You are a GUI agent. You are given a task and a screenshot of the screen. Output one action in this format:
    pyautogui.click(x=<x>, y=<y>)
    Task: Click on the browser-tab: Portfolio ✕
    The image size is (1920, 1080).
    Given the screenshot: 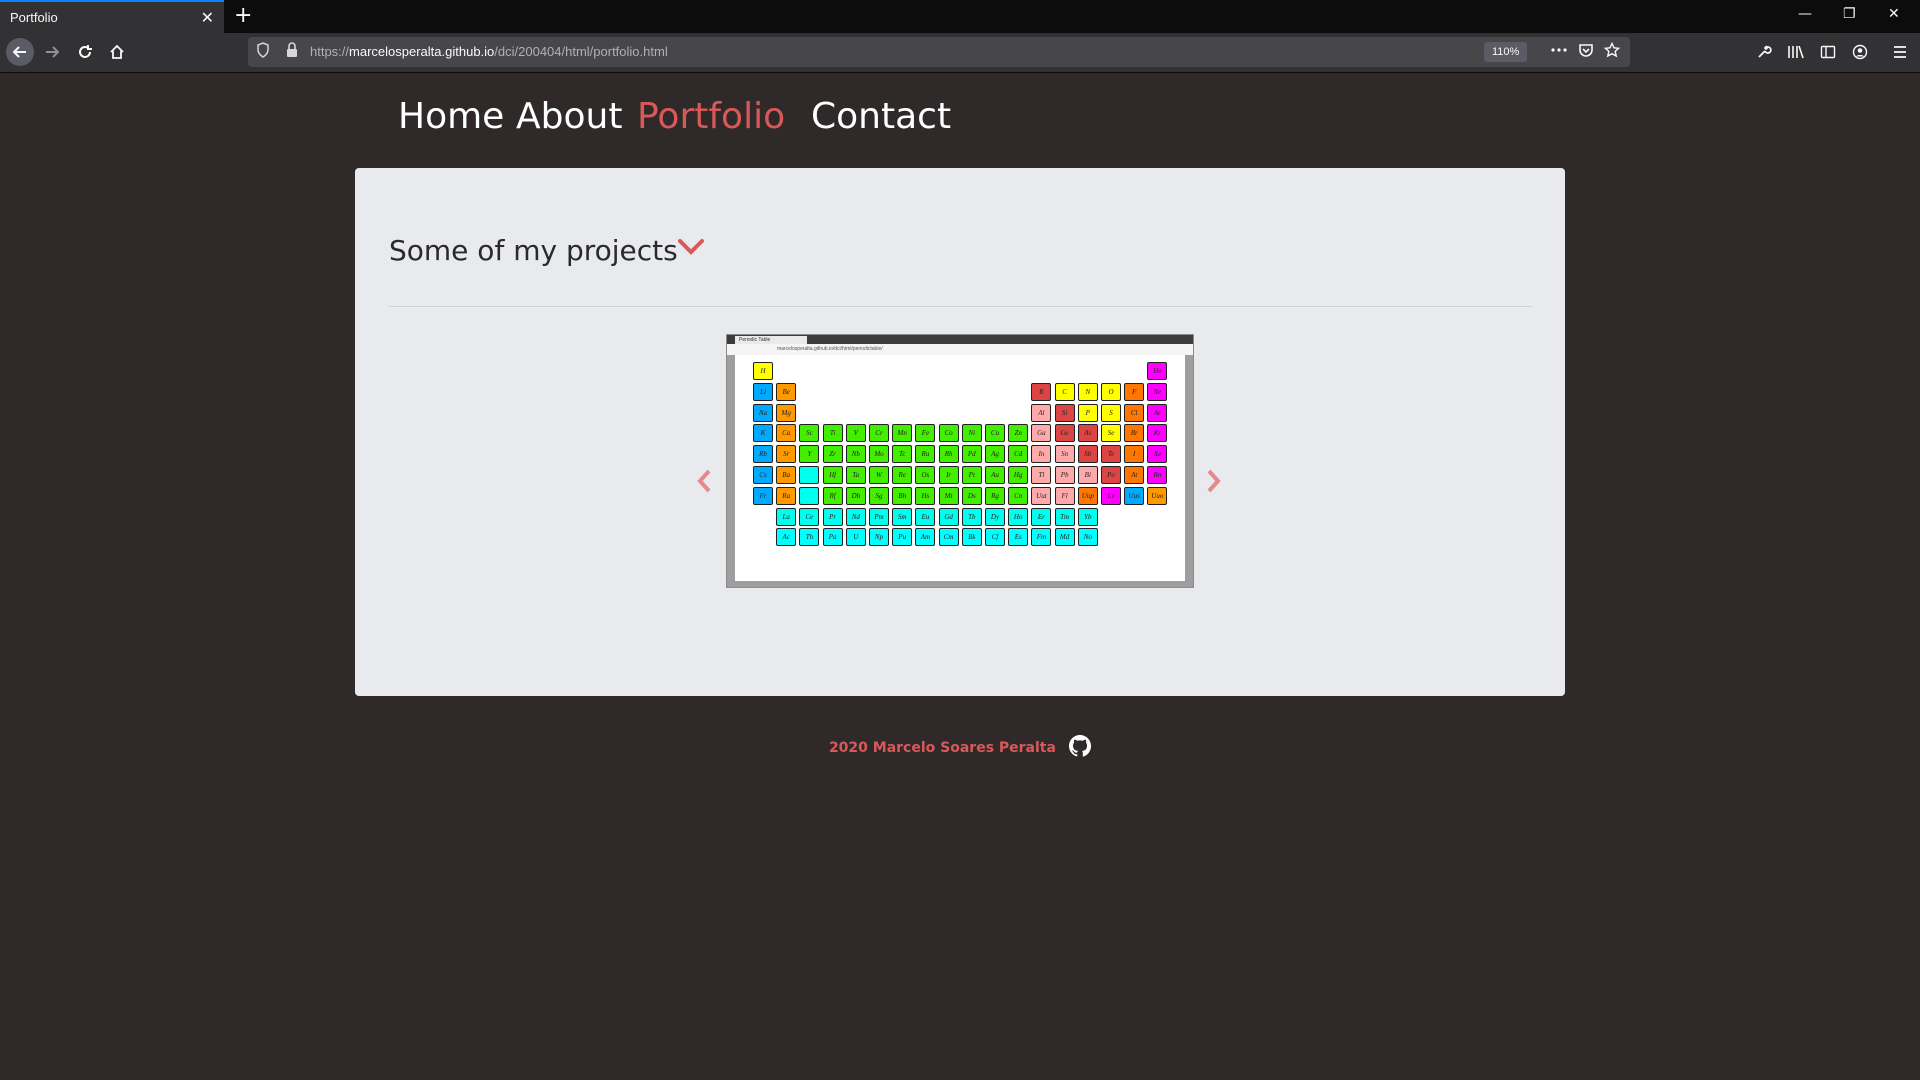 What is the action you would take?
    pyautogui.click(x=112, y=16)
    